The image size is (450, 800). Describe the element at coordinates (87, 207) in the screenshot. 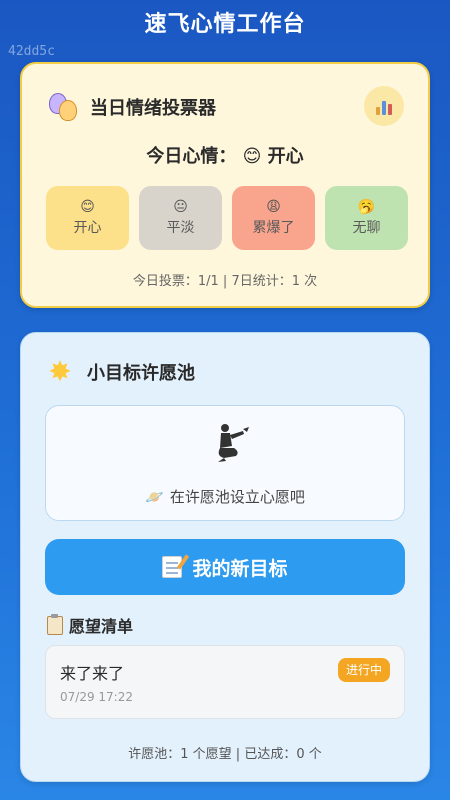

I see `smile-face-icon: 😊` at that location.